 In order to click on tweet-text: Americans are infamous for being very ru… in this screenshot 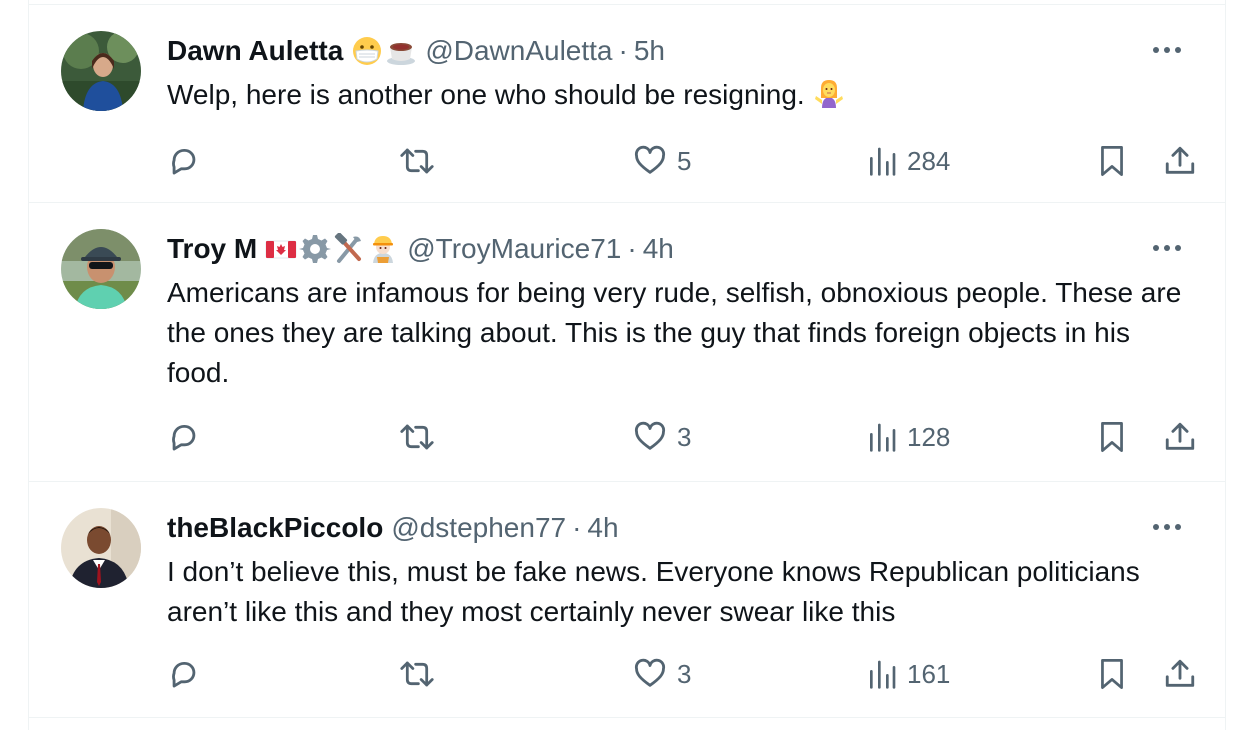, I will do `click(674, 332)`.